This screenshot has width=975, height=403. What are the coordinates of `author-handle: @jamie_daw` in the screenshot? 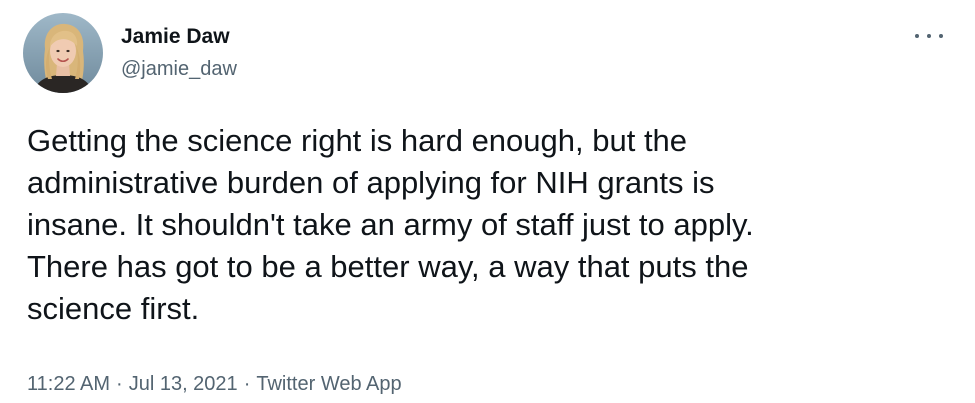 It's located at (179, 69).